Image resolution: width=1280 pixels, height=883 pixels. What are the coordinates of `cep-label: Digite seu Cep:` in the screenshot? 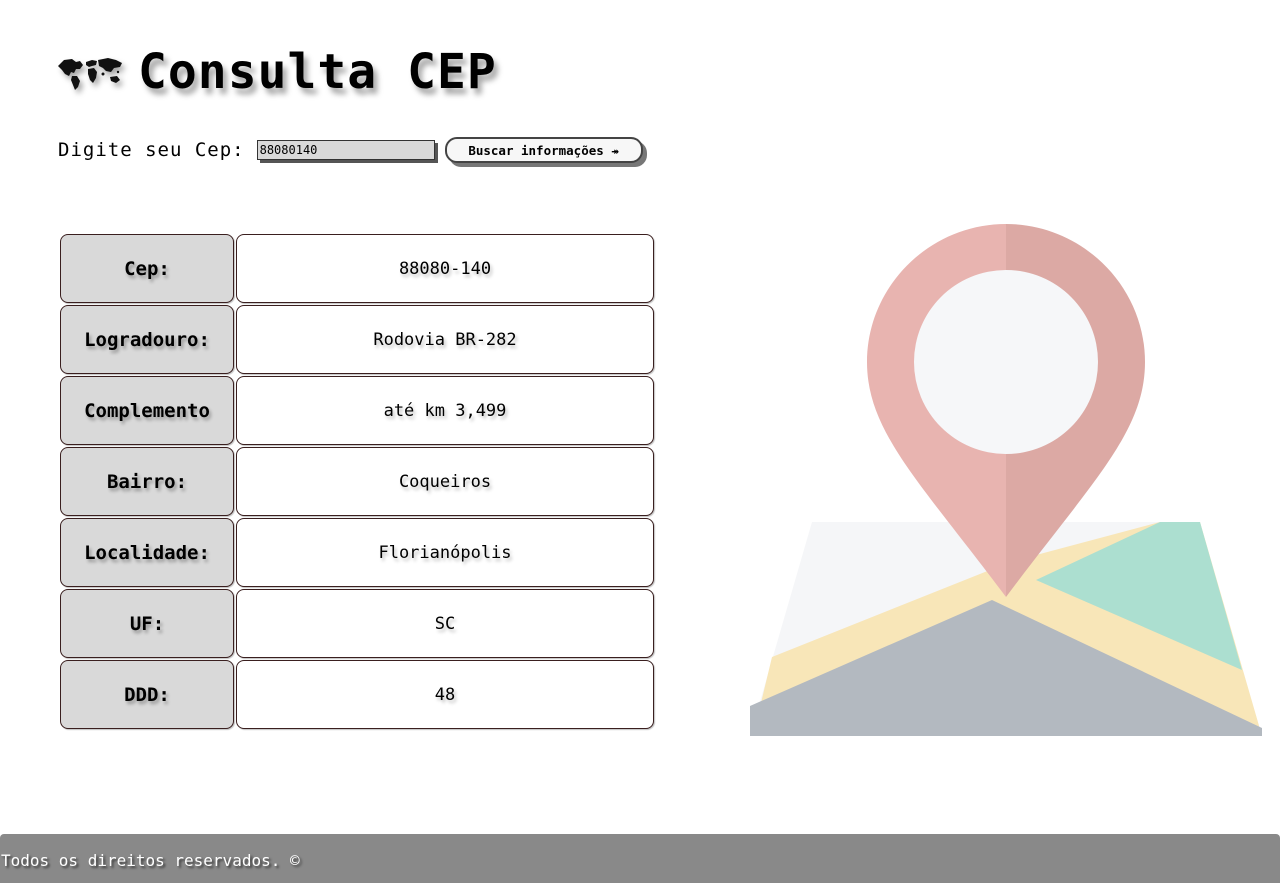 It's located at (151, 150).